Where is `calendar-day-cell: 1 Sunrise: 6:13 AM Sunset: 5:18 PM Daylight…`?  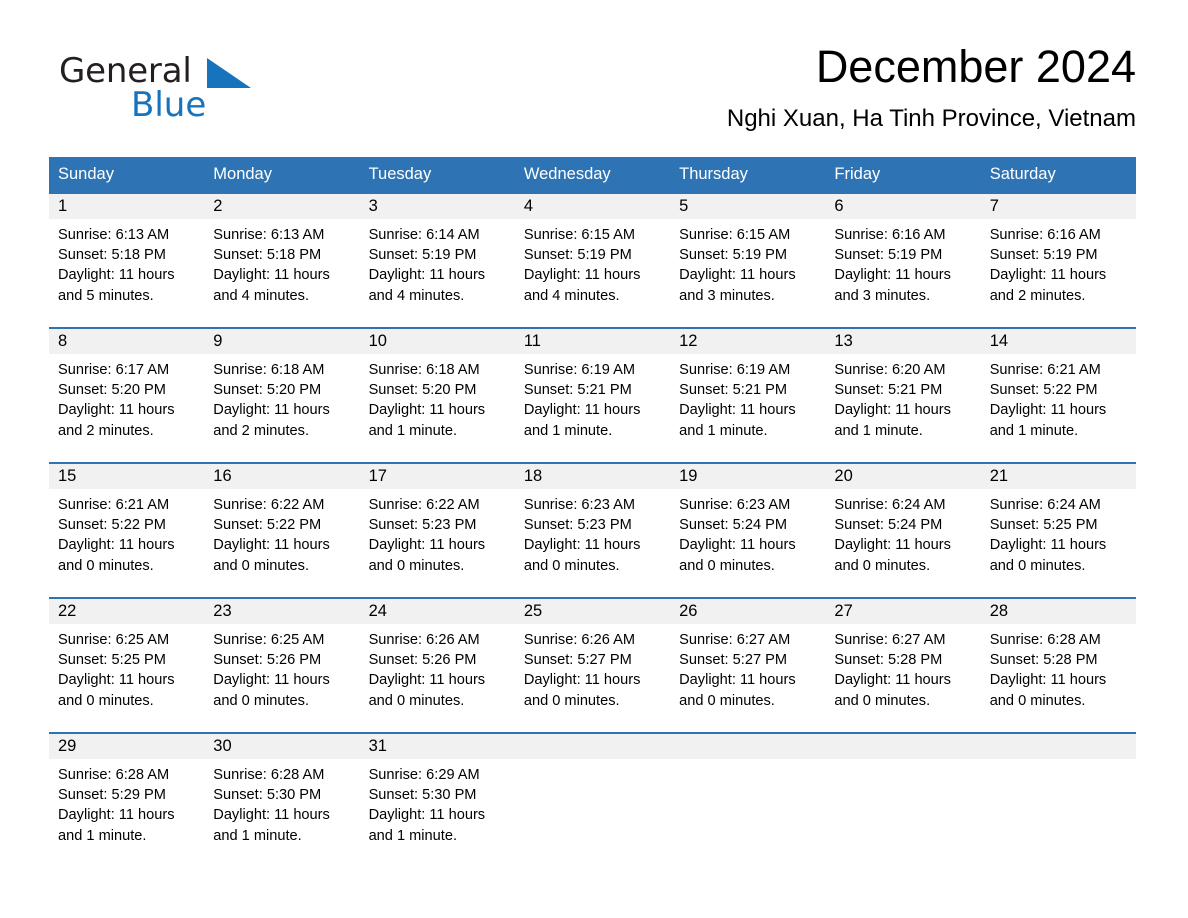
calendar-day-cell: 1 Sunrise: 6:13 AM Sunset: 5:18 PM Daylight… is located at coordinates (127, 260).